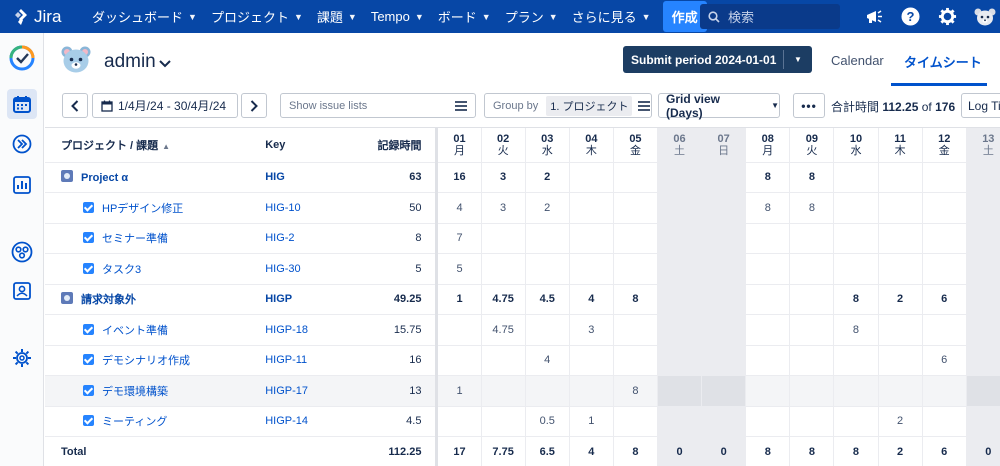  What do you see at coordinates (76, 60) in the screenshot?
I see `user-avatar` at bounding box center [76, 60].